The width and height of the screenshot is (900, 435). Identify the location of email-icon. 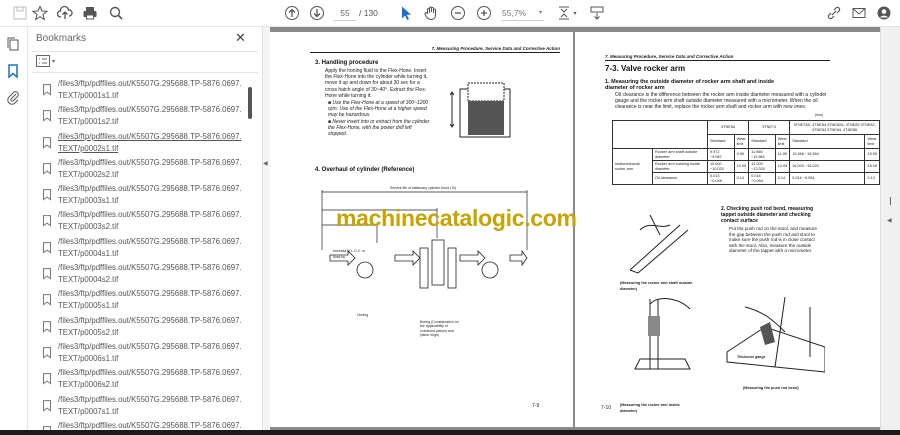
(859, 13).